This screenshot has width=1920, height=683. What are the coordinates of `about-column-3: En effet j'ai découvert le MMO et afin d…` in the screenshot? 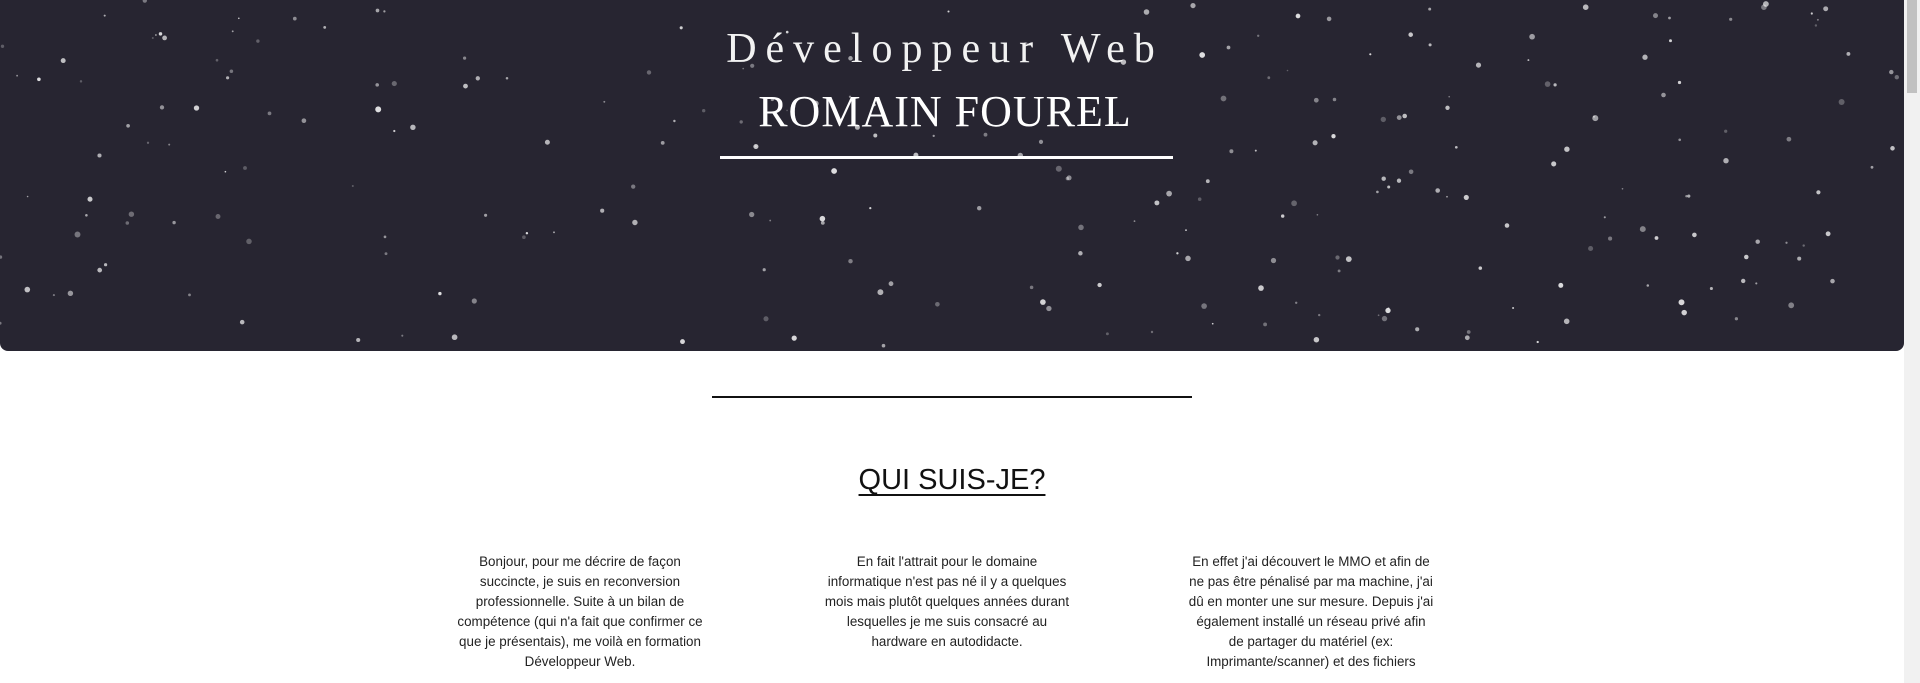 It's located at (1311, 612).